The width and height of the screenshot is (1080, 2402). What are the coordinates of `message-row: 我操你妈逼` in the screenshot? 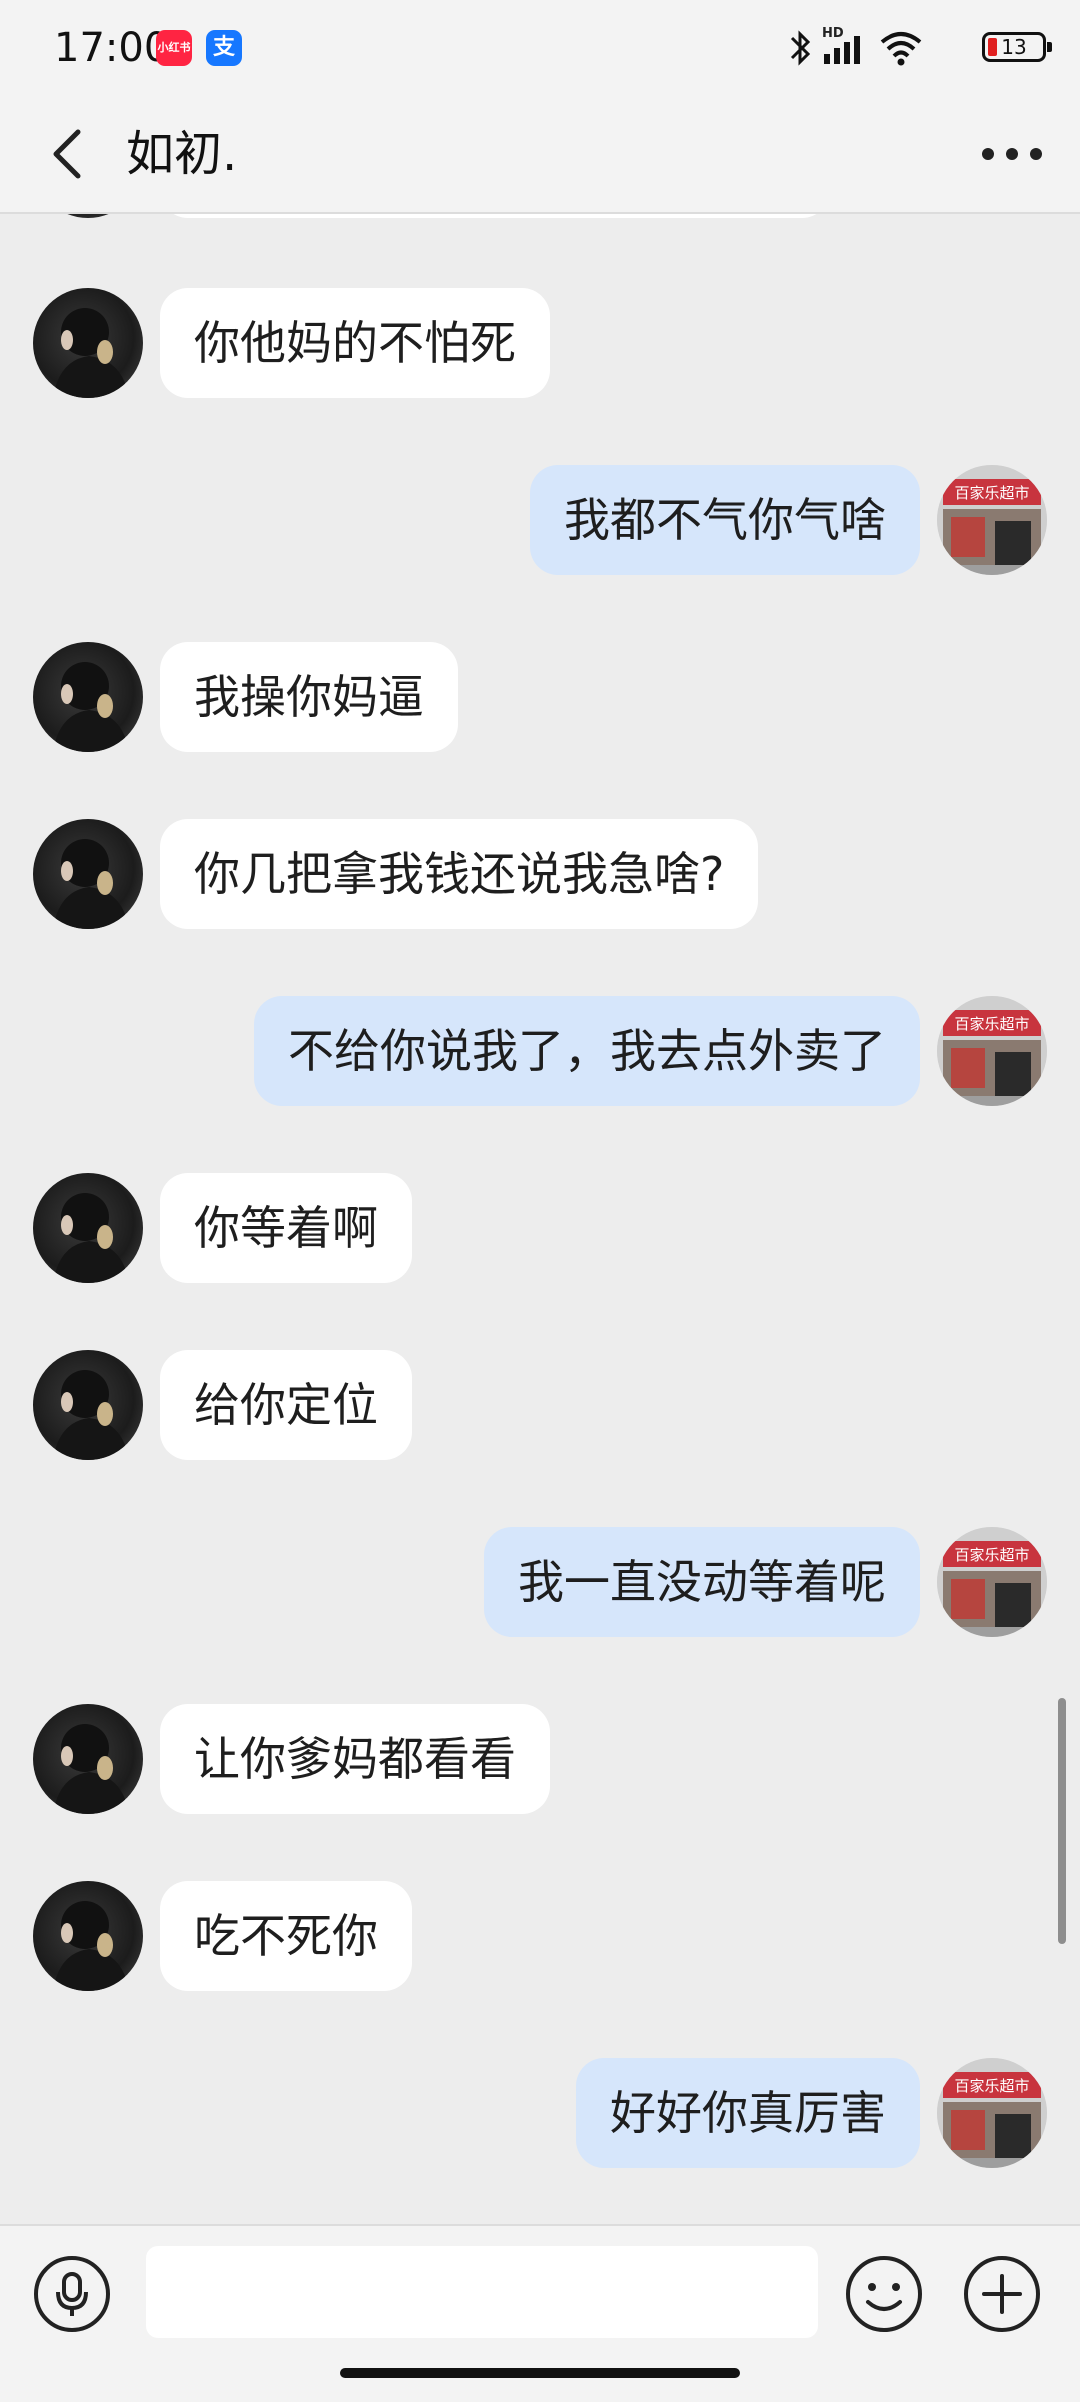 It's located at (540, 698).